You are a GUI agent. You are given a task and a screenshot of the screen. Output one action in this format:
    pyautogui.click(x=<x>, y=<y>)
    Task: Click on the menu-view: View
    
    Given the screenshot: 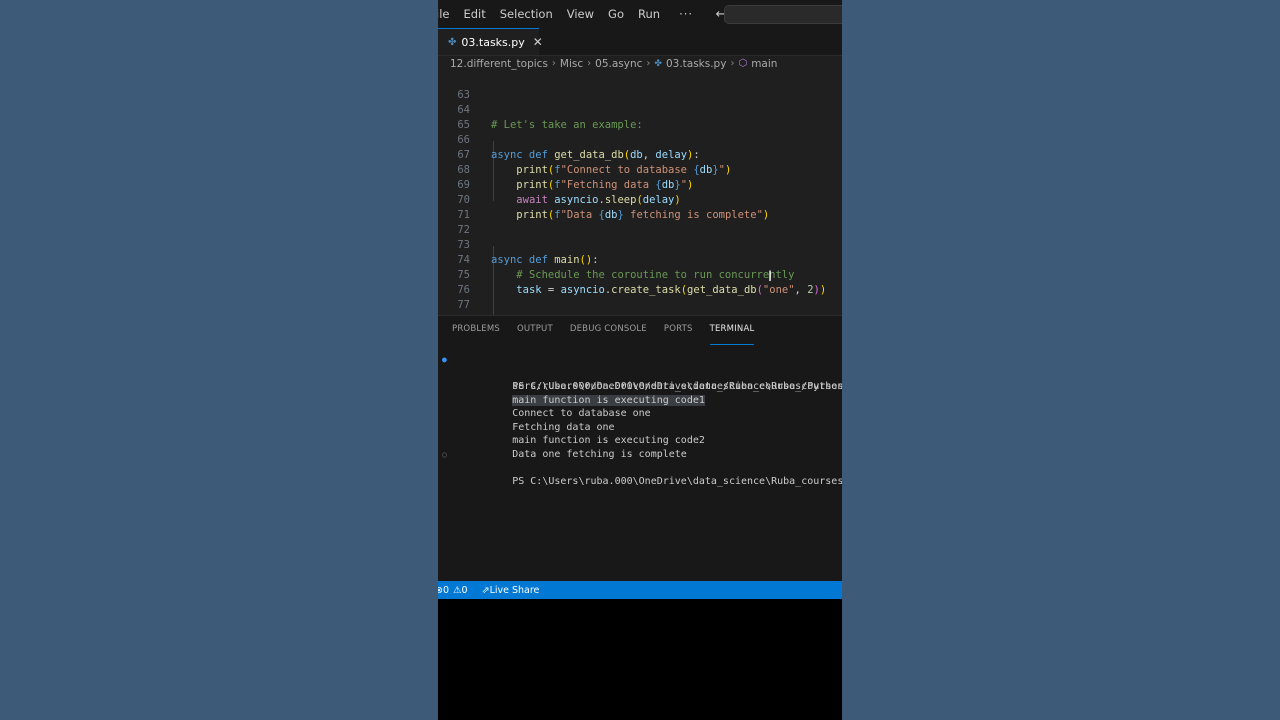 What is the action you would take?
    pyautogui.click(x=580, y=14)
    